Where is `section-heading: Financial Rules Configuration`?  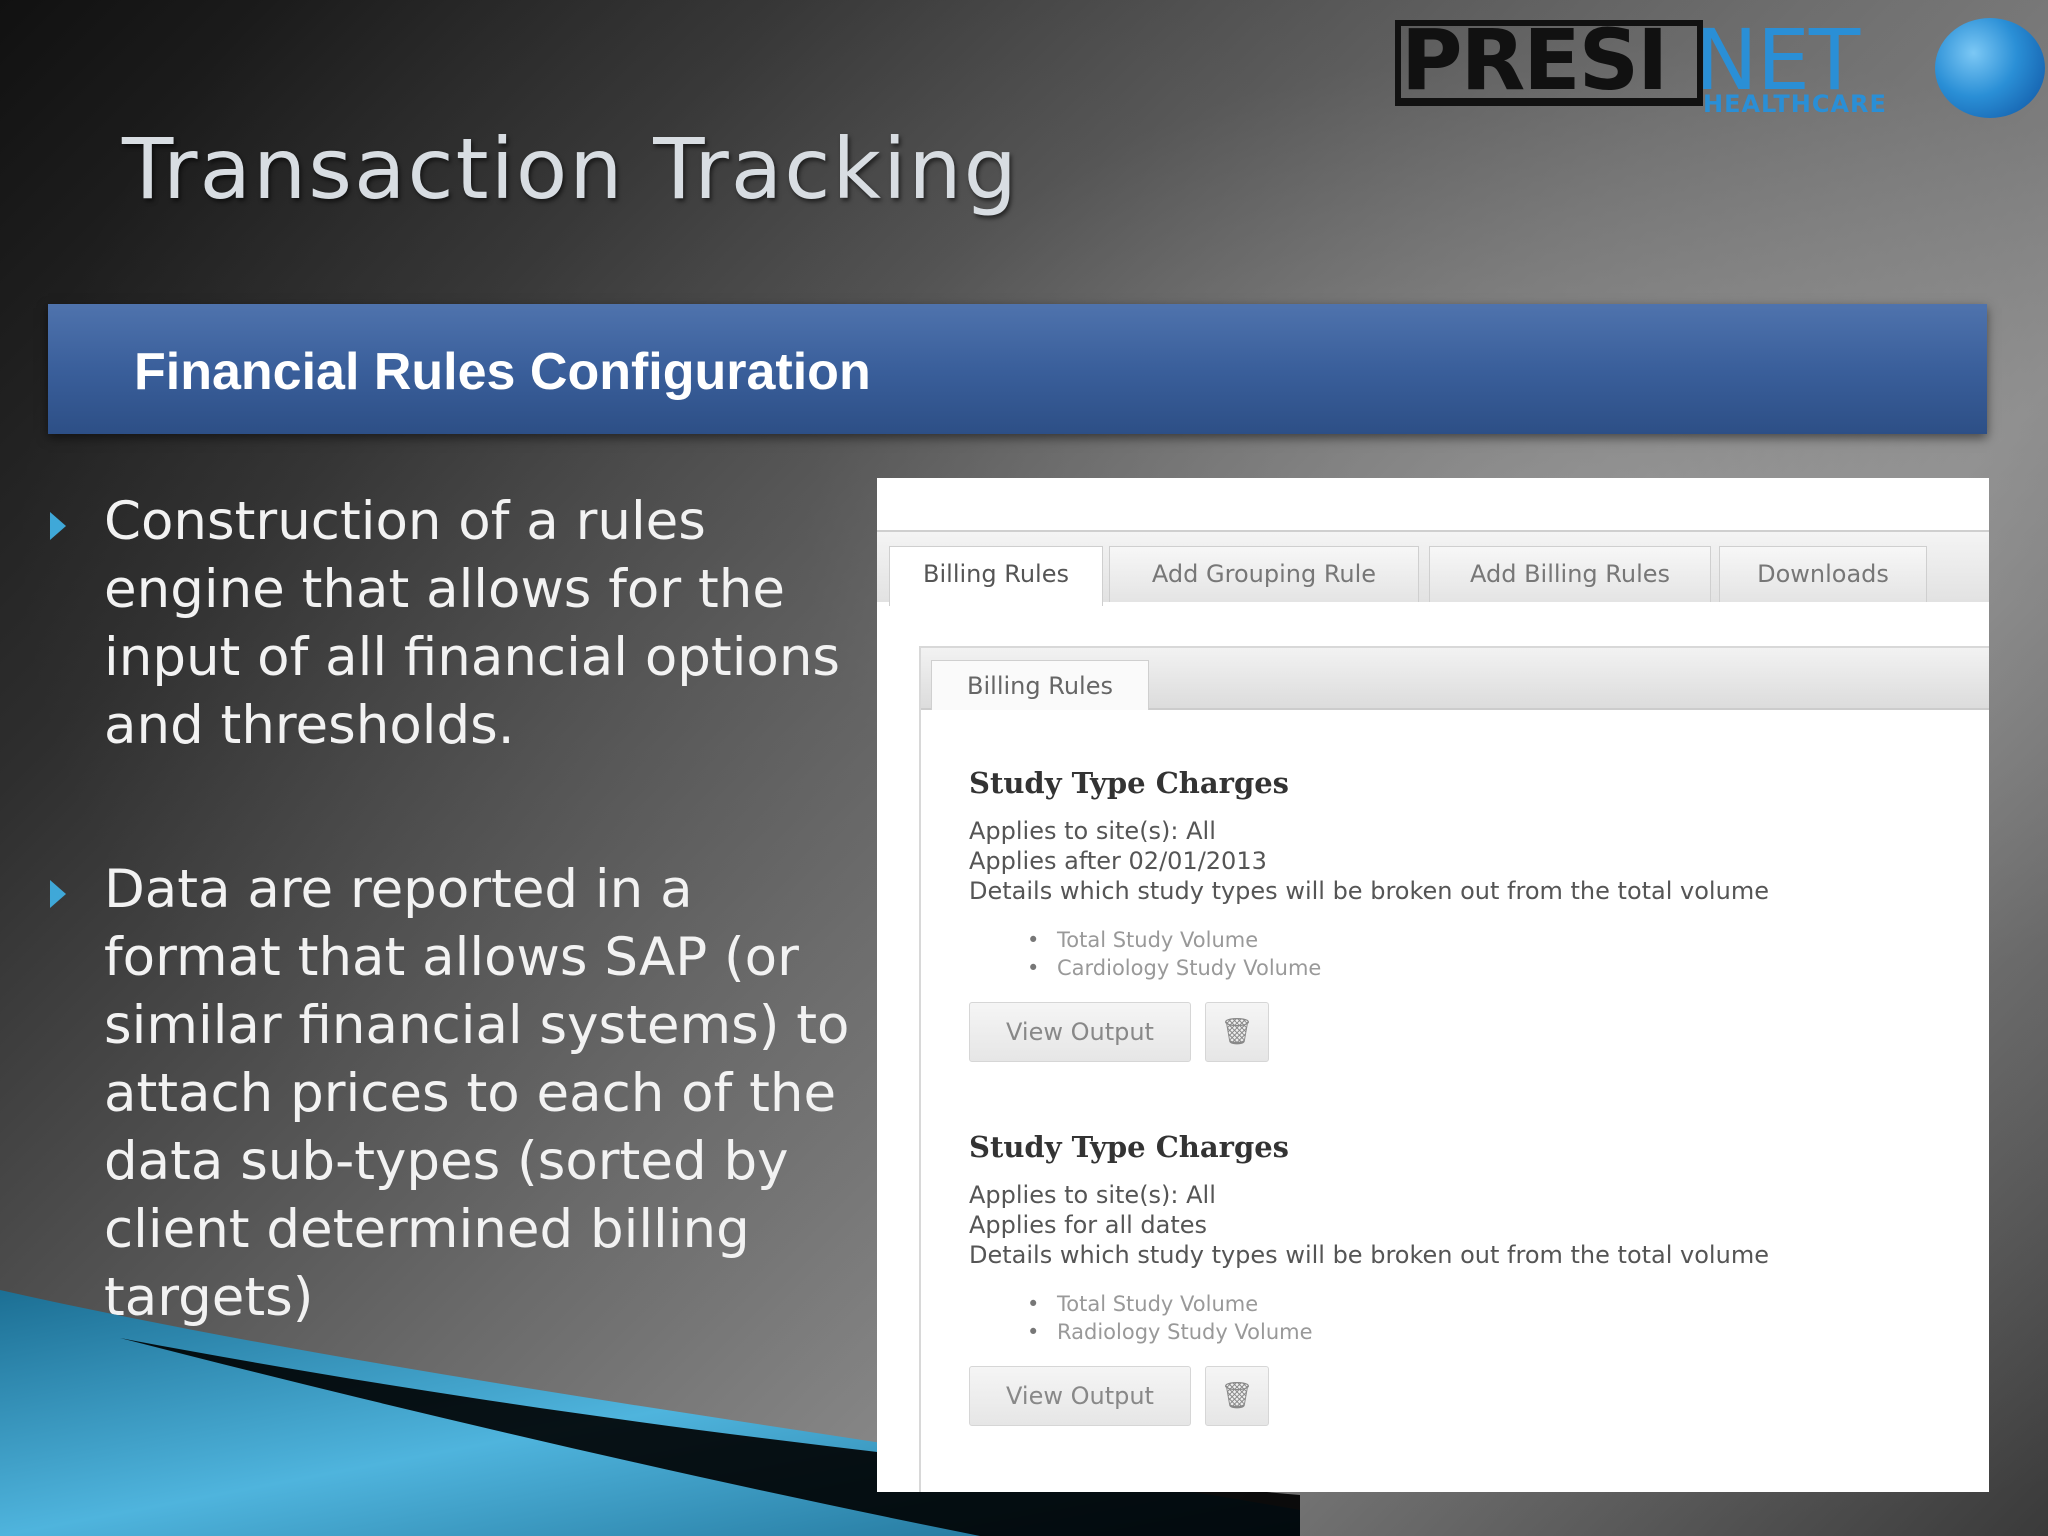 section-heading: Financial Rules Configuration is located at coordinates (502, 372).